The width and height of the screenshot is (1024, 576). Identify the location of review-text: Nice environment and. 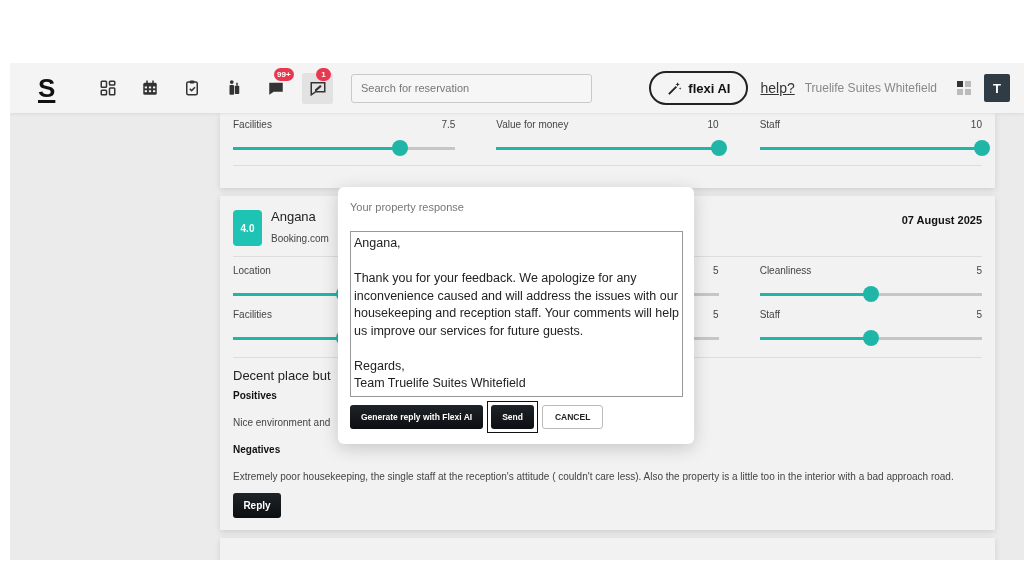
(282, 422).